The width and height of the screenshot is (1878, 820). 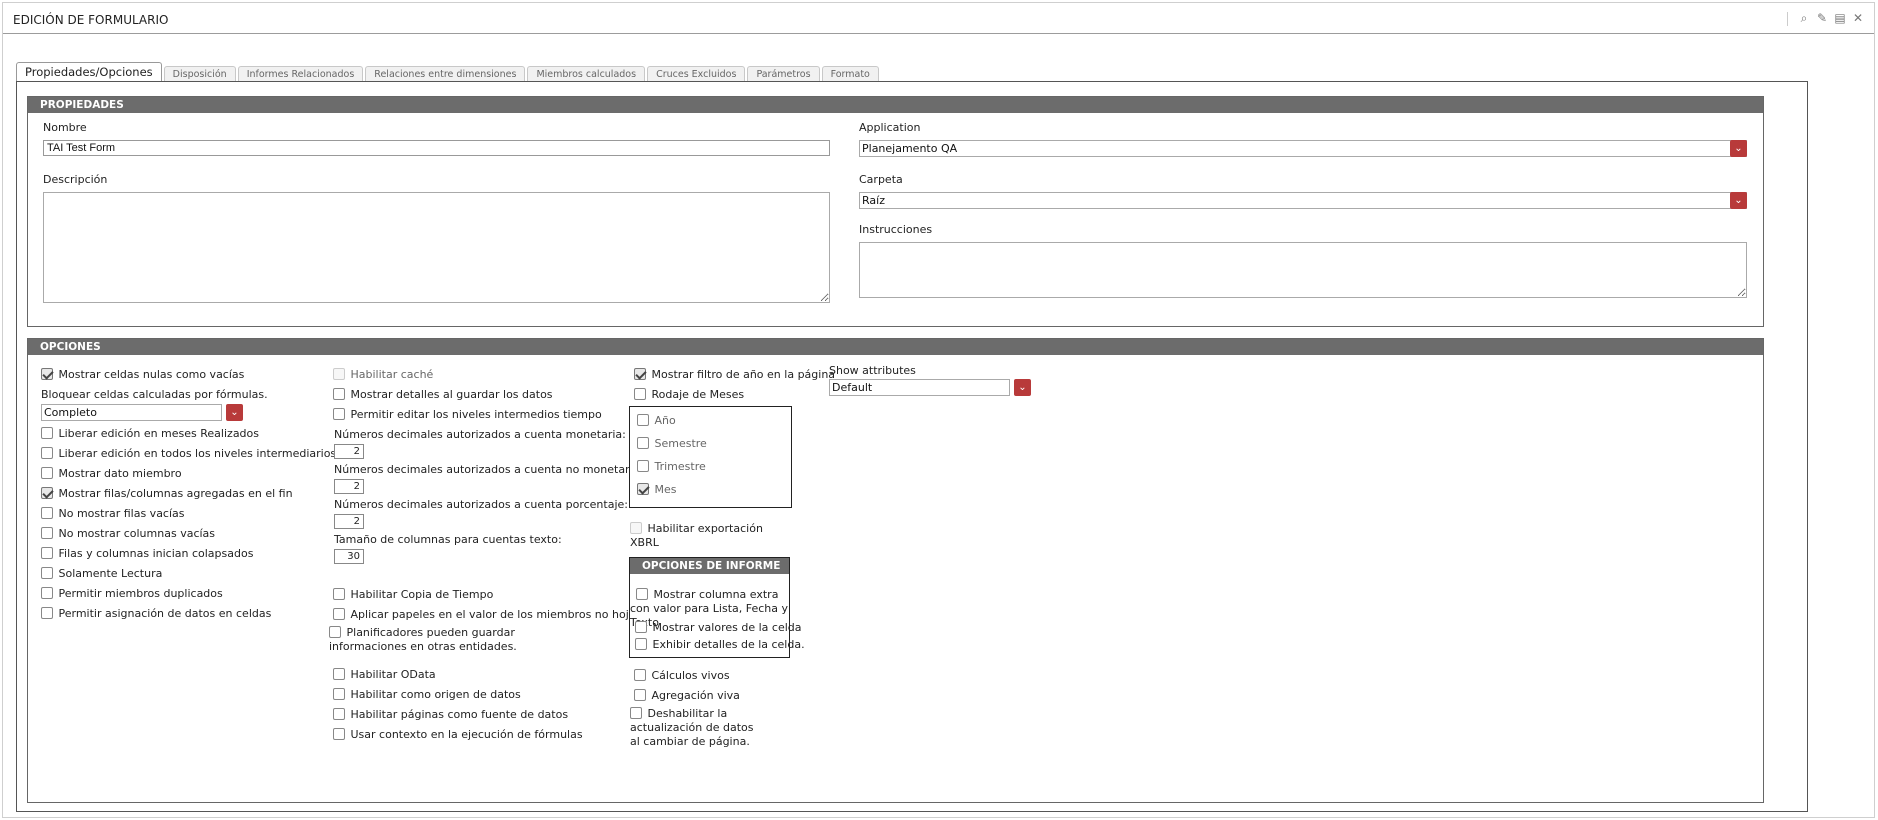 I want to click on option-live-agg: Agregación viva, so click(x=687, y=695).